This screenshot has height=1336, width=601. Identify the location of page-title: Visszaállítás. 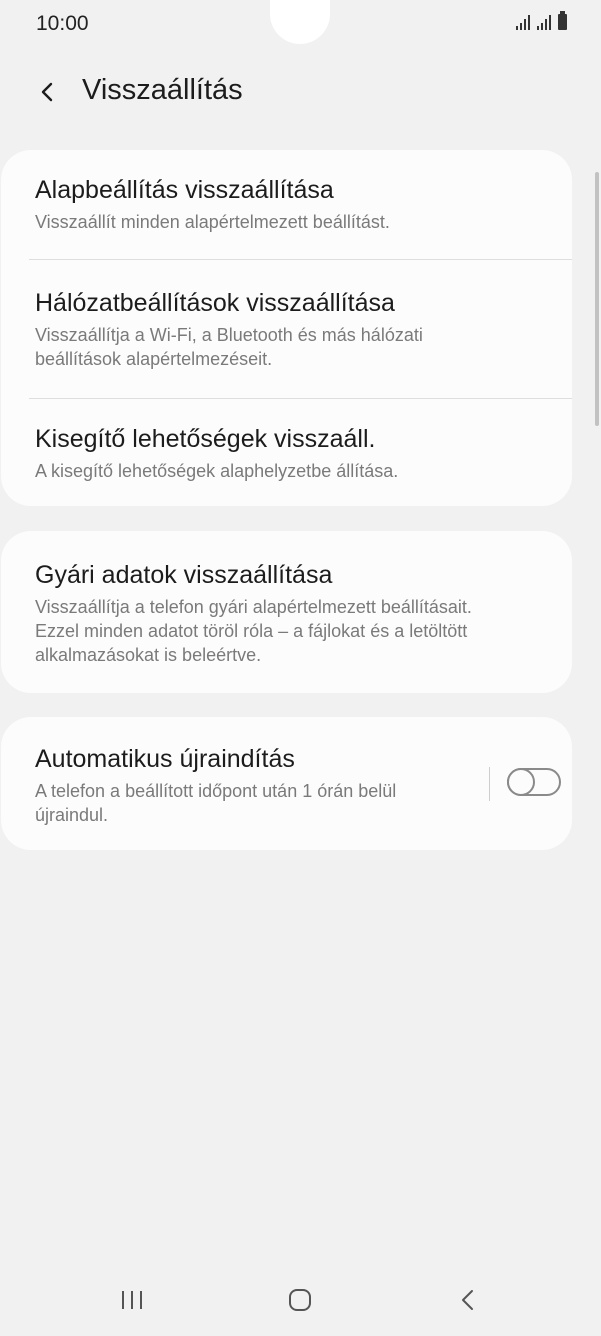
(162, 90).